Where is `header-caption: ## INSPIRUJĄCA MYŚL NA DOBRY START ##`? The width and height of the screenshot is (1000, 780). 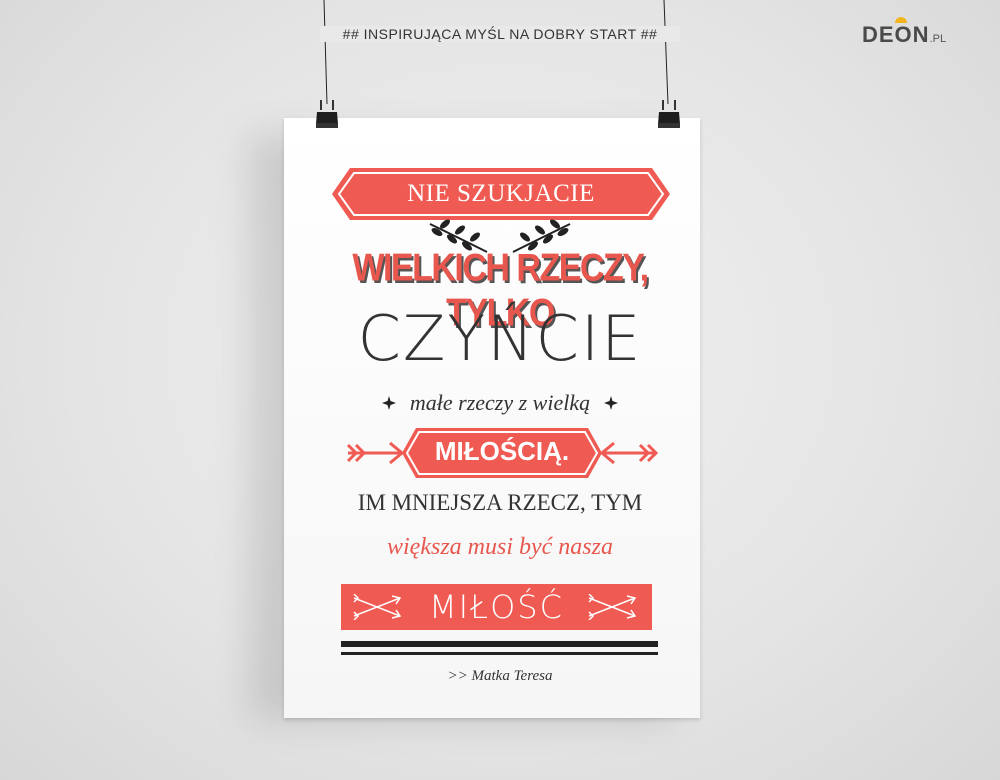
header-caption: ## INSPIRUJĄCA MYŚL NA DOBRY START ## is located at coordinates (500, 34).